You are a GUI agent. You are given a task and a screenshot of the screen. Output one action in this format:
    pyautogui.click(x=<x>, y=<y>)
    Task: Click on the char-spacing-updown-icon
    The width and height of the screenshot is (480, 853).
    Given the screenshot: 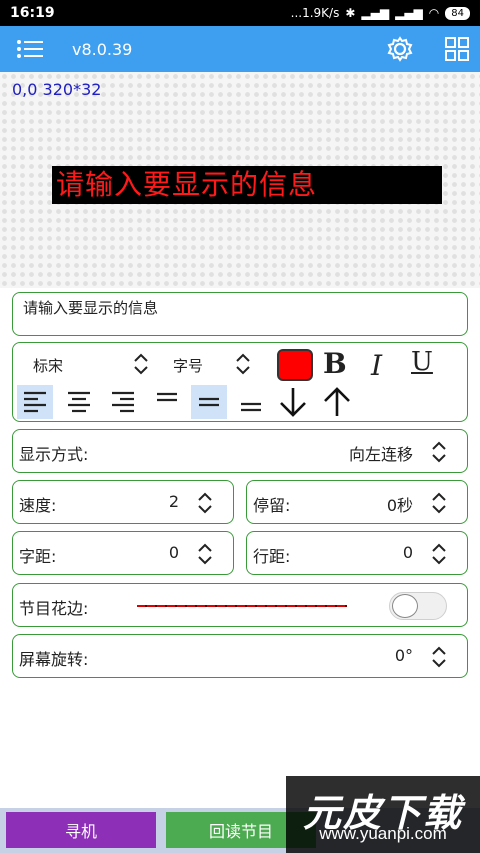 What is the action you would take?
    pyautogui.click(x=205, y=554)
    